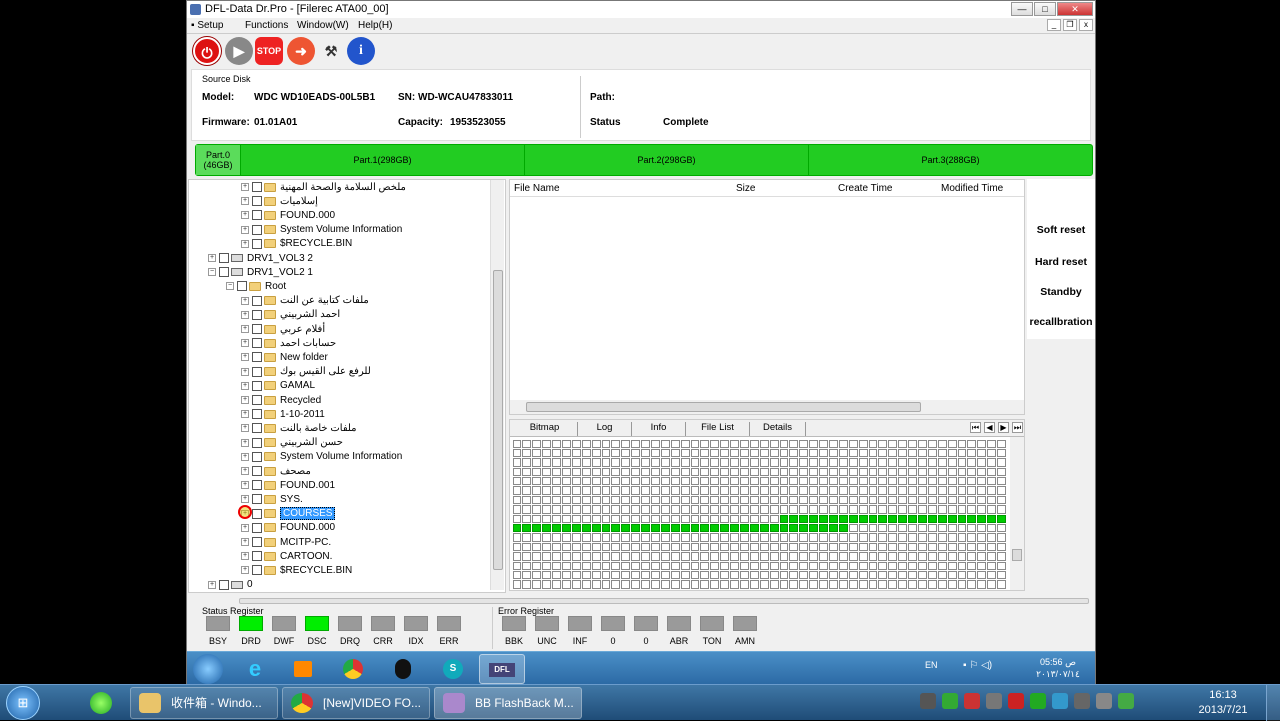 The image size is (1280, 721). Describe the element at coordinates (723, 407) in the screenshot. I see `file-list-hscroll-thumb` at that location.